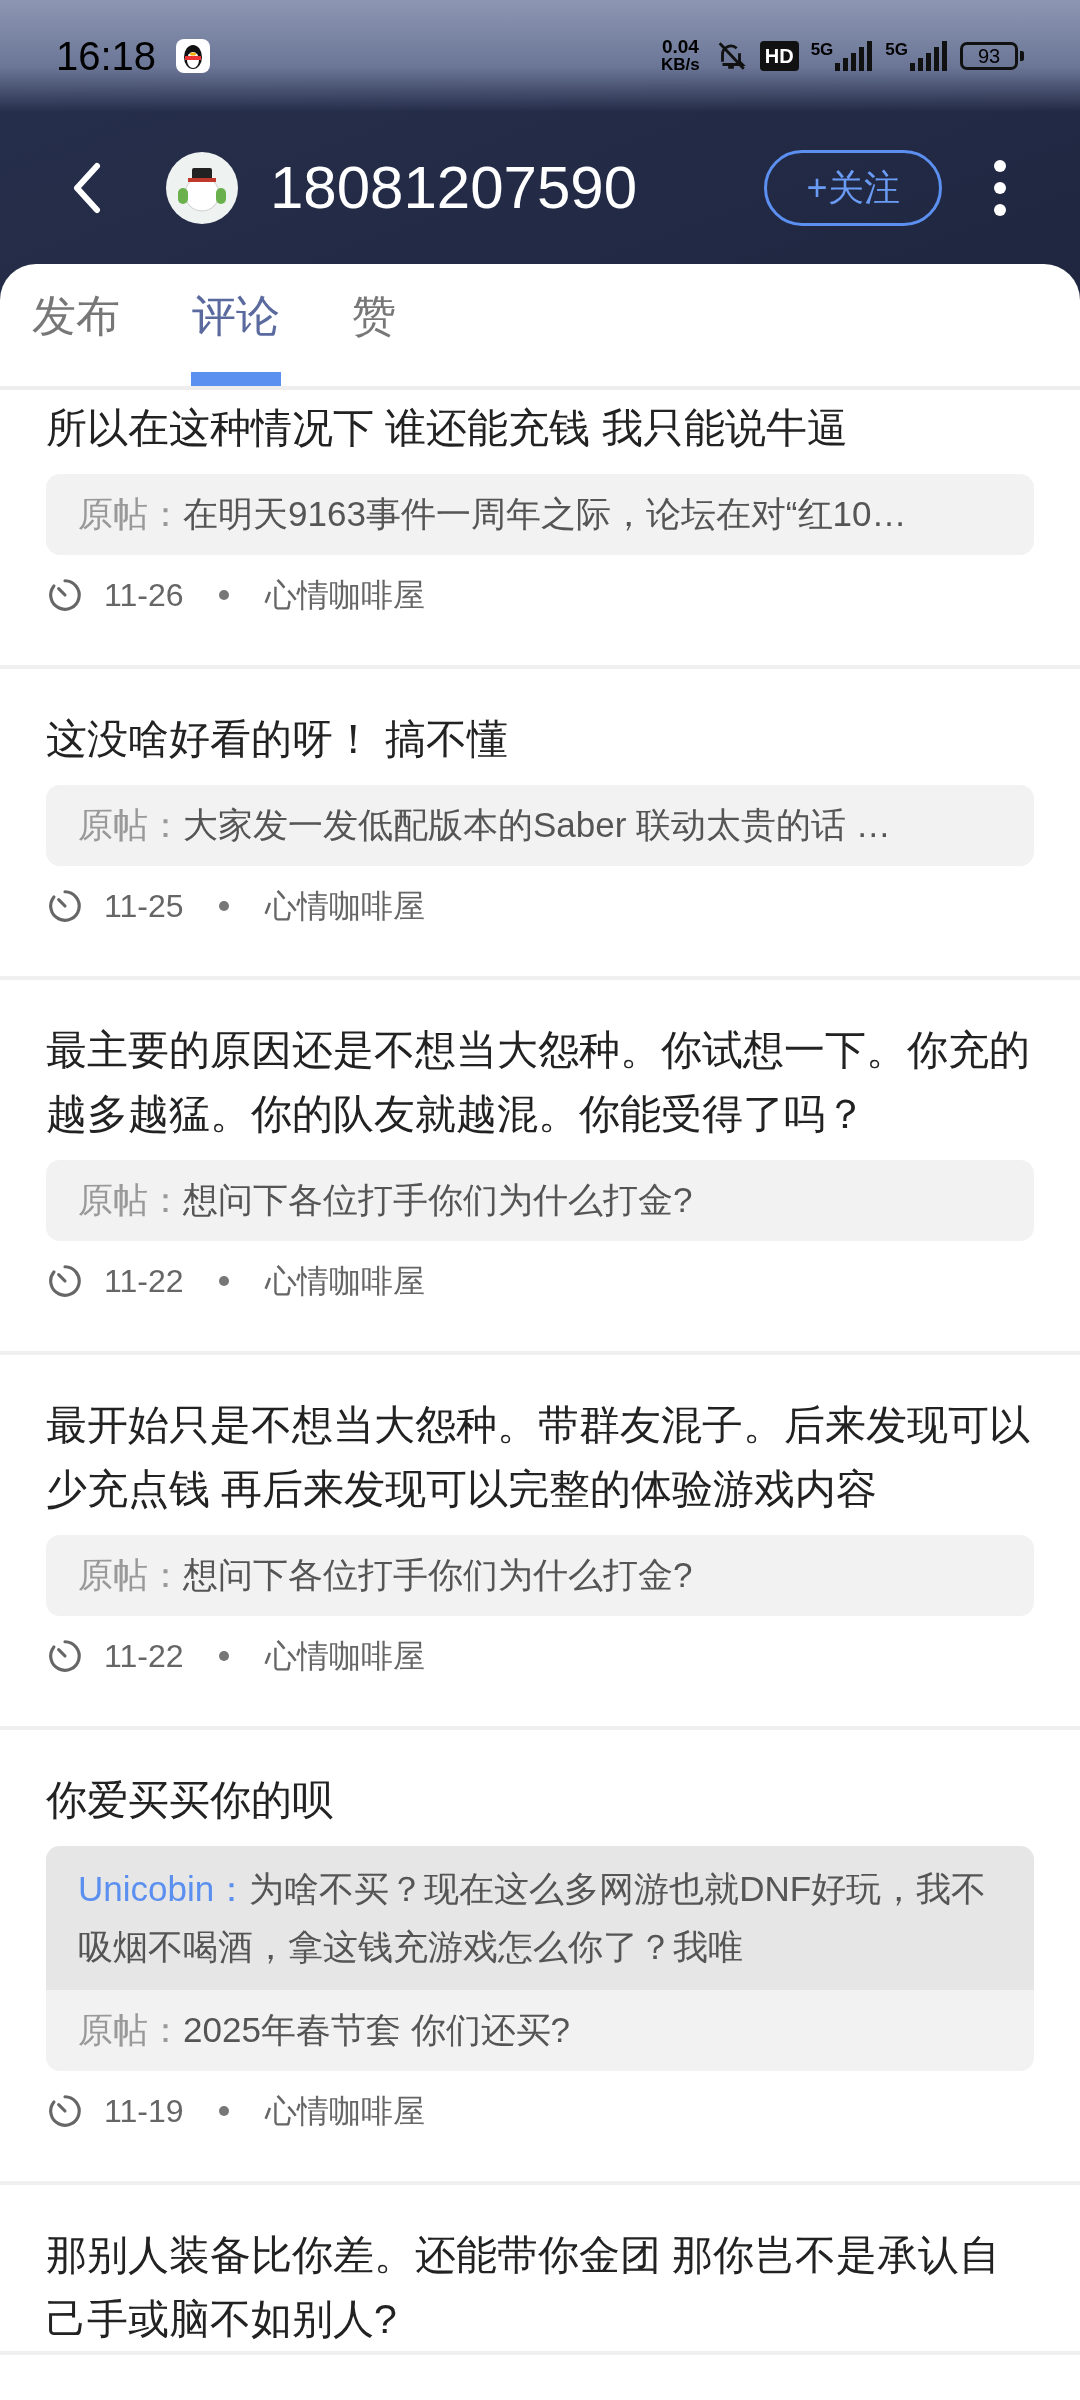 This screenshot has width=1080, height=2400. What do you see at coordinates (190, 1800) in the screenshot?
I see `comment-text: 你爱买买你的呗` at bounding box center [190, 1800].